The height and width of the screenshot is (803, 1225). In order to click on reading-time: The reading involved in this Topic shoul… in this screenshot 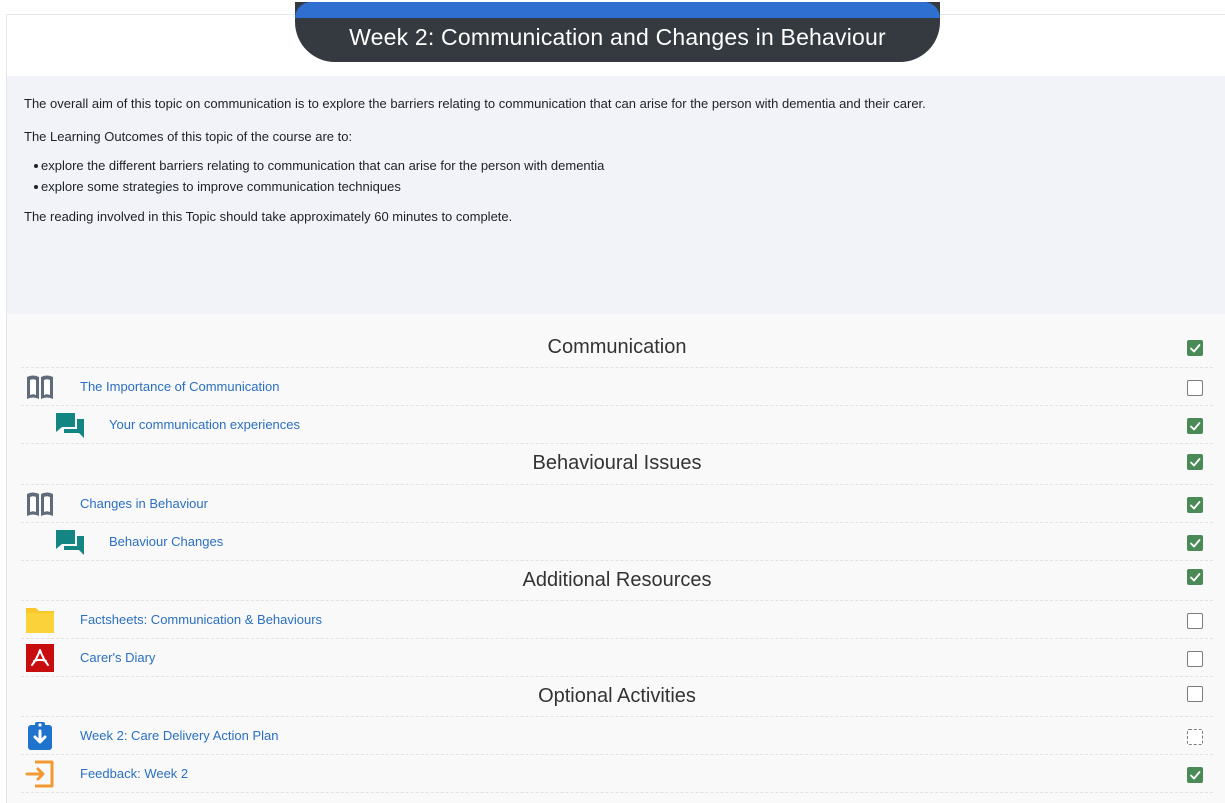, I will do `click(268, 216)`.